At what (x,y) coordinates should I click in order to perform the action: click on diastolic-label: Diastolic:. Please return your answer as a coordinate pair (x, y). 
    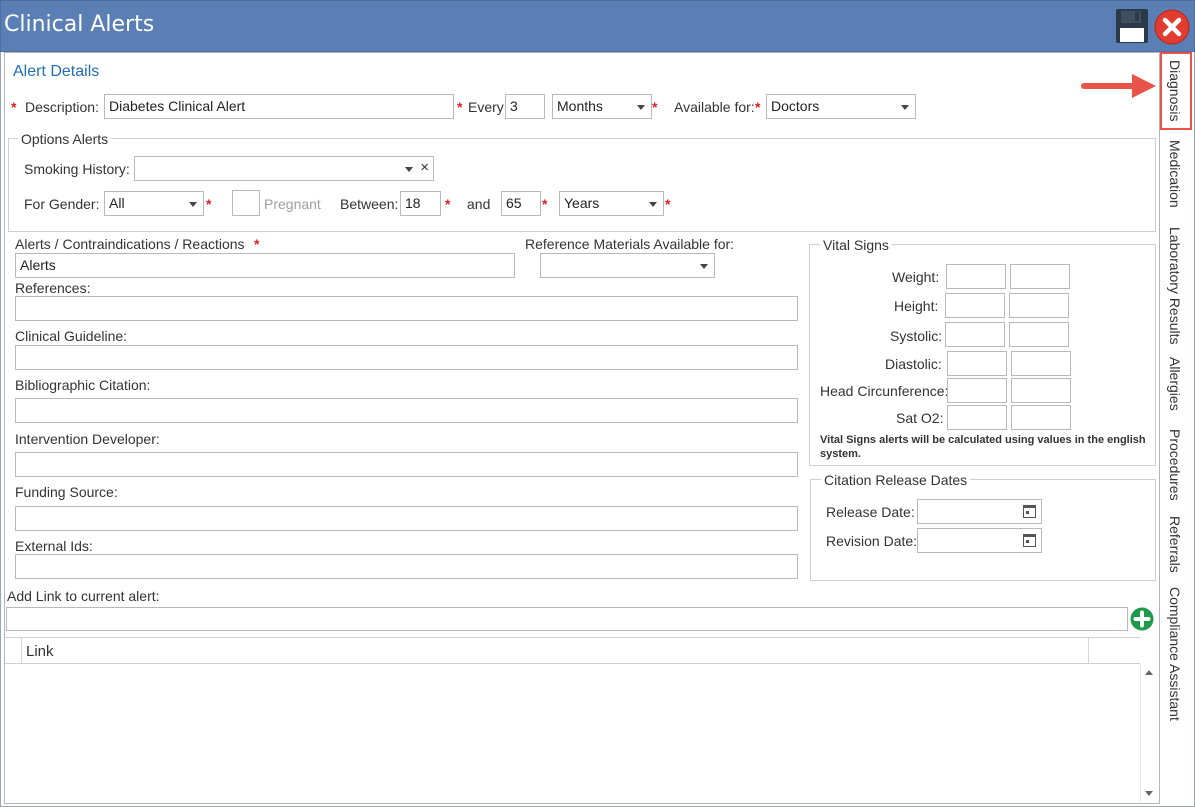
    Looking at the image, I should click on (913, 364).